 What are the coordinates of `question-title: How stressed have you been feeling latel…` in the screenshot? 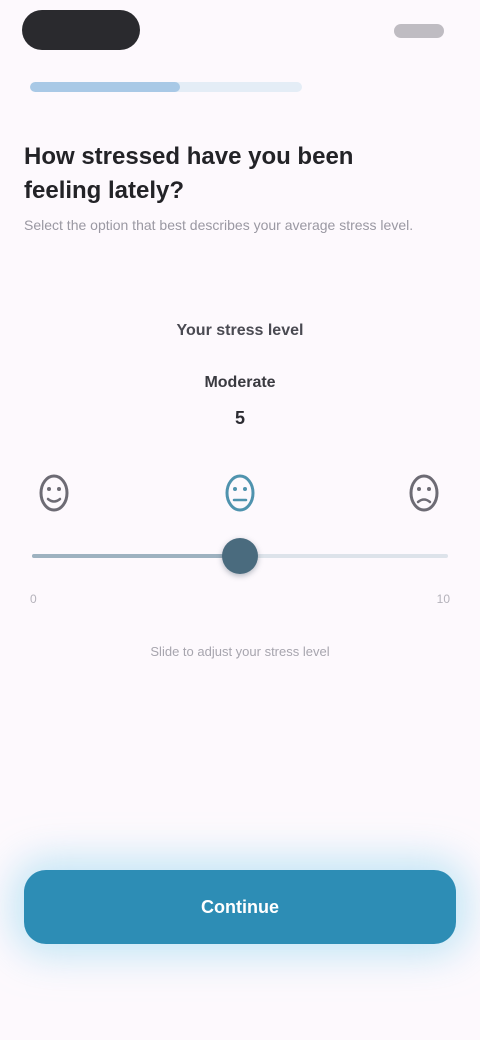 It's located at (189, 173).